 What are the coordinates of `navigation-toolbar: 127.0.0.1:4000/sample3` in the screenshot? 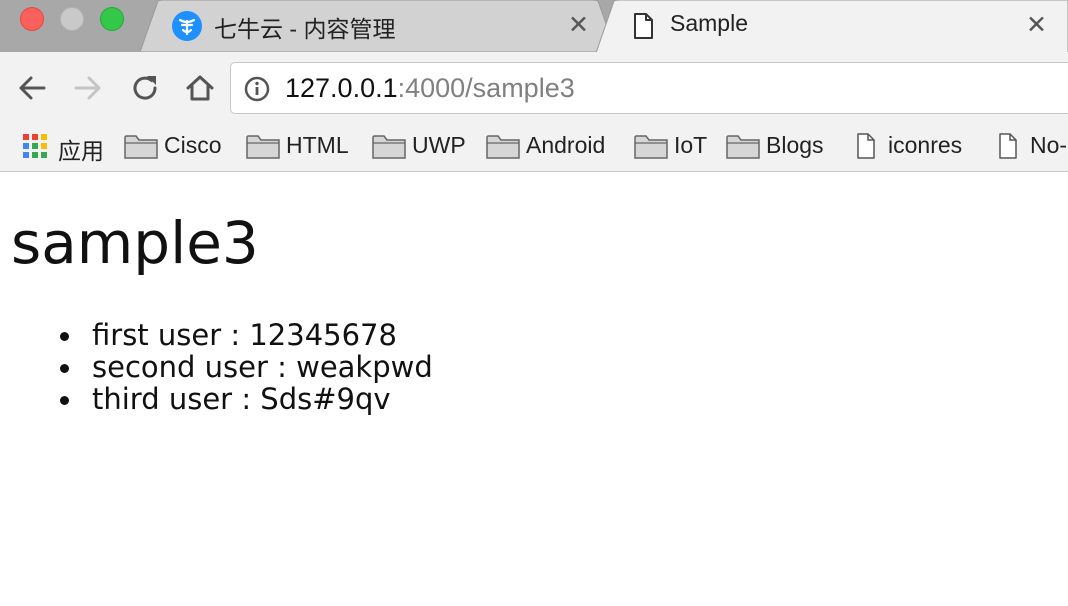 It's located at (534, 87).